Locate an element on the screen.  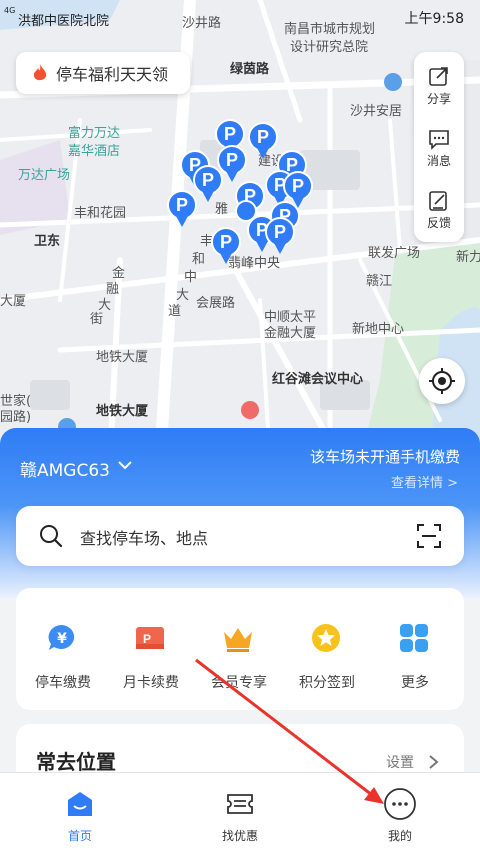
share-button: 分享 is located at coordinates (439, 85).